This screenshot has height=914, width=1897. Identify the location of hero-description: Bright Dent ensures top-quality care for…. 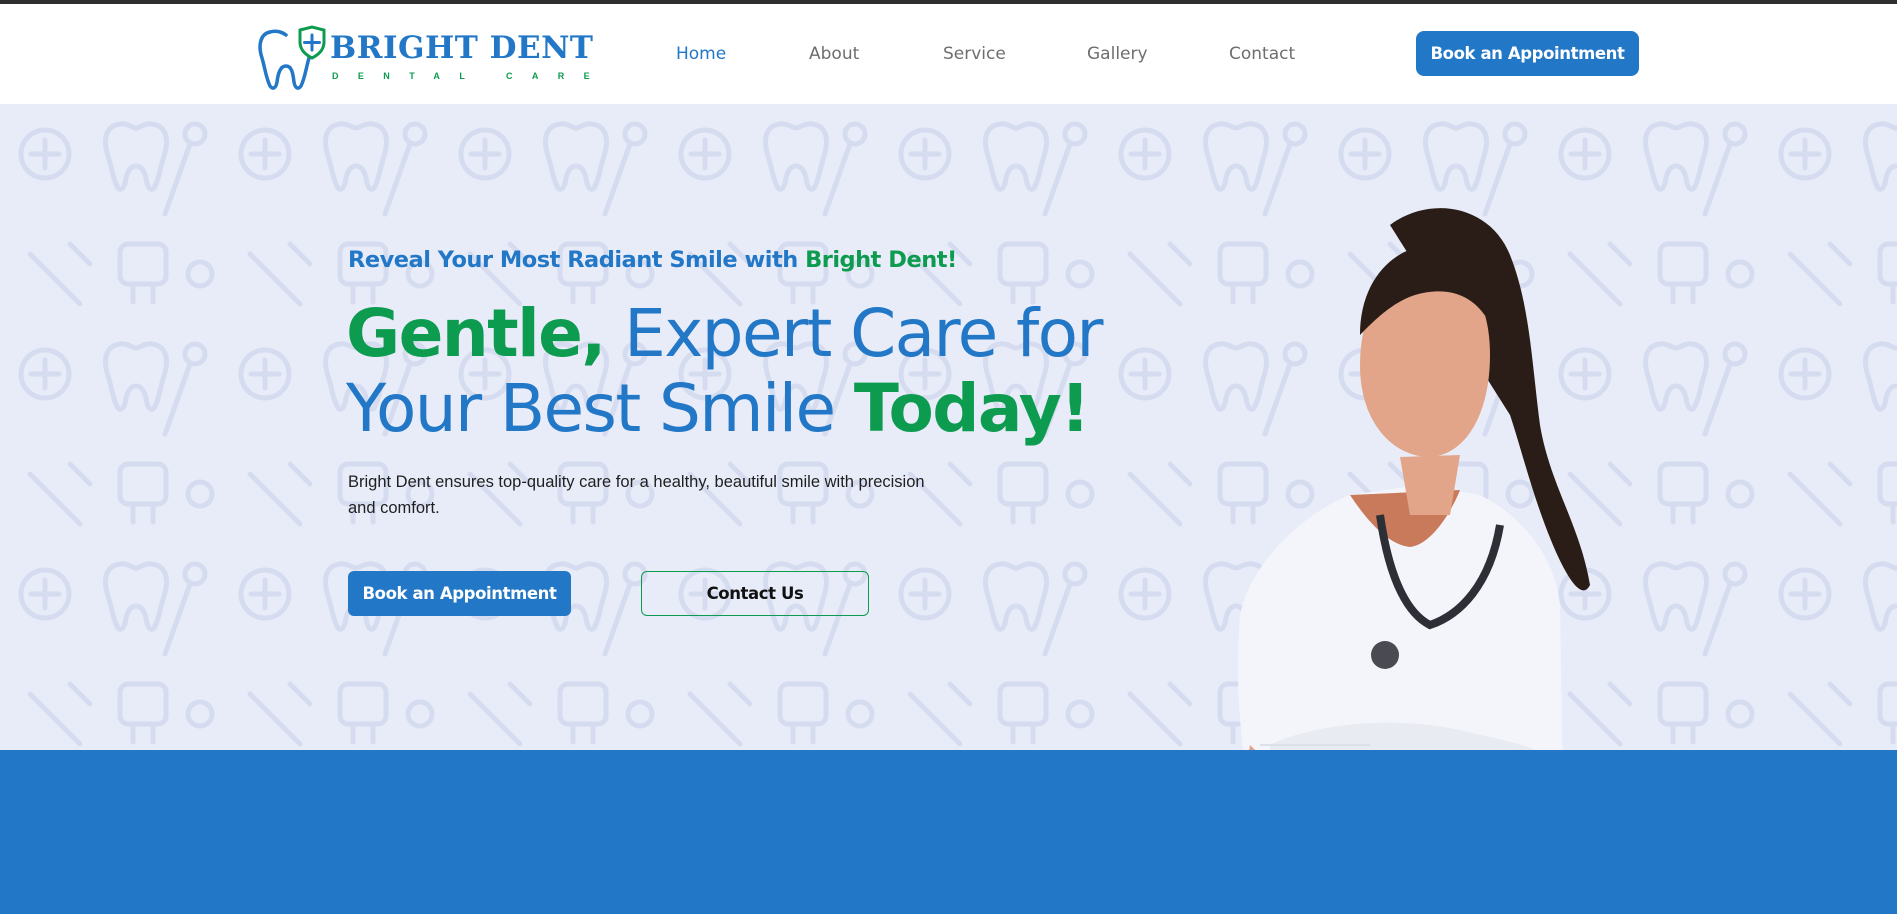
(636, 495).